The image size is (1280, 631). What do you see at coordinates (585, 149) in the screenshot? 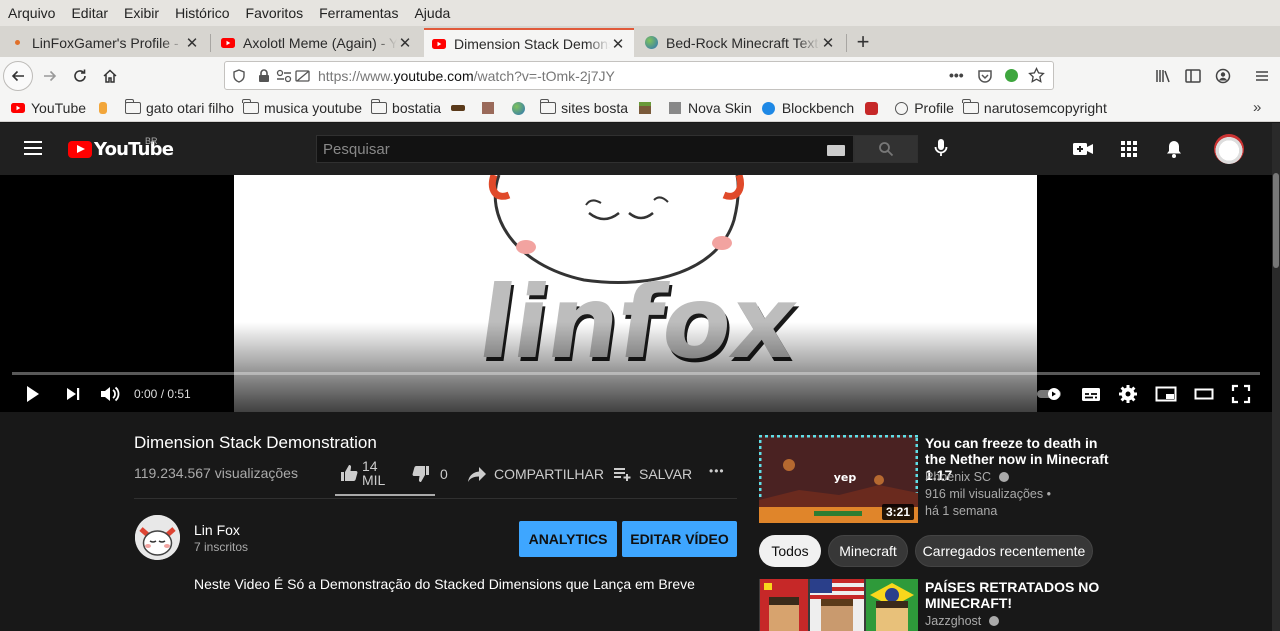
I see `search-input: Pesquisar` at bounding box center [585, 149].